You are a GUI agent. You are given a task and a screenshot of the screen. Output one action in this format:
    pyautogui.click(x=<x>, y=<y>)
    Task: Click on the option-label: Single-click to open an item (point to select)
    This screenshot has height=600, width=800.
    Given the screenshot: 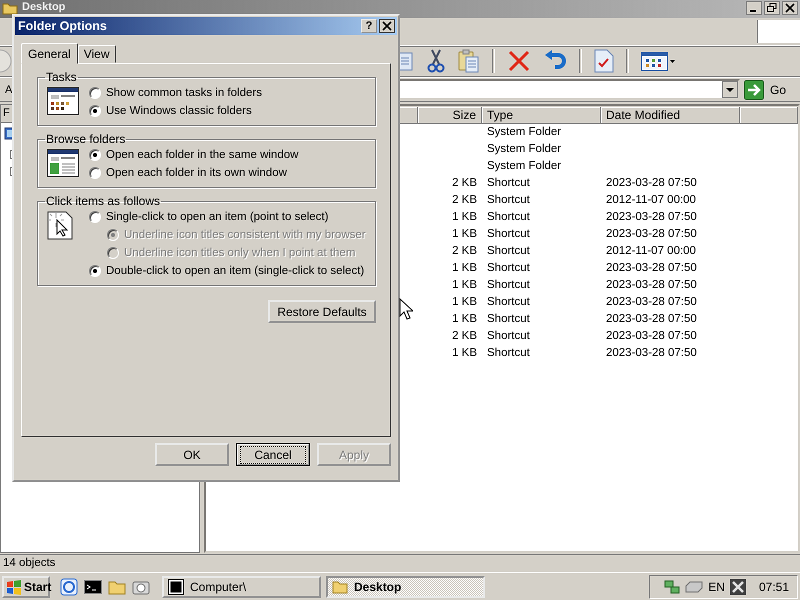 What is the action you would take?
    pyautogui.click(x=217, y=217)
    